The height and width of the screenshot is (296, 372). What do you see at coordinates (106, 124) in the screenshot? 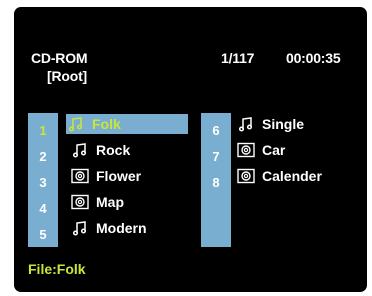
I see `list-item-label: Folk` at bounding box center [106, 124].